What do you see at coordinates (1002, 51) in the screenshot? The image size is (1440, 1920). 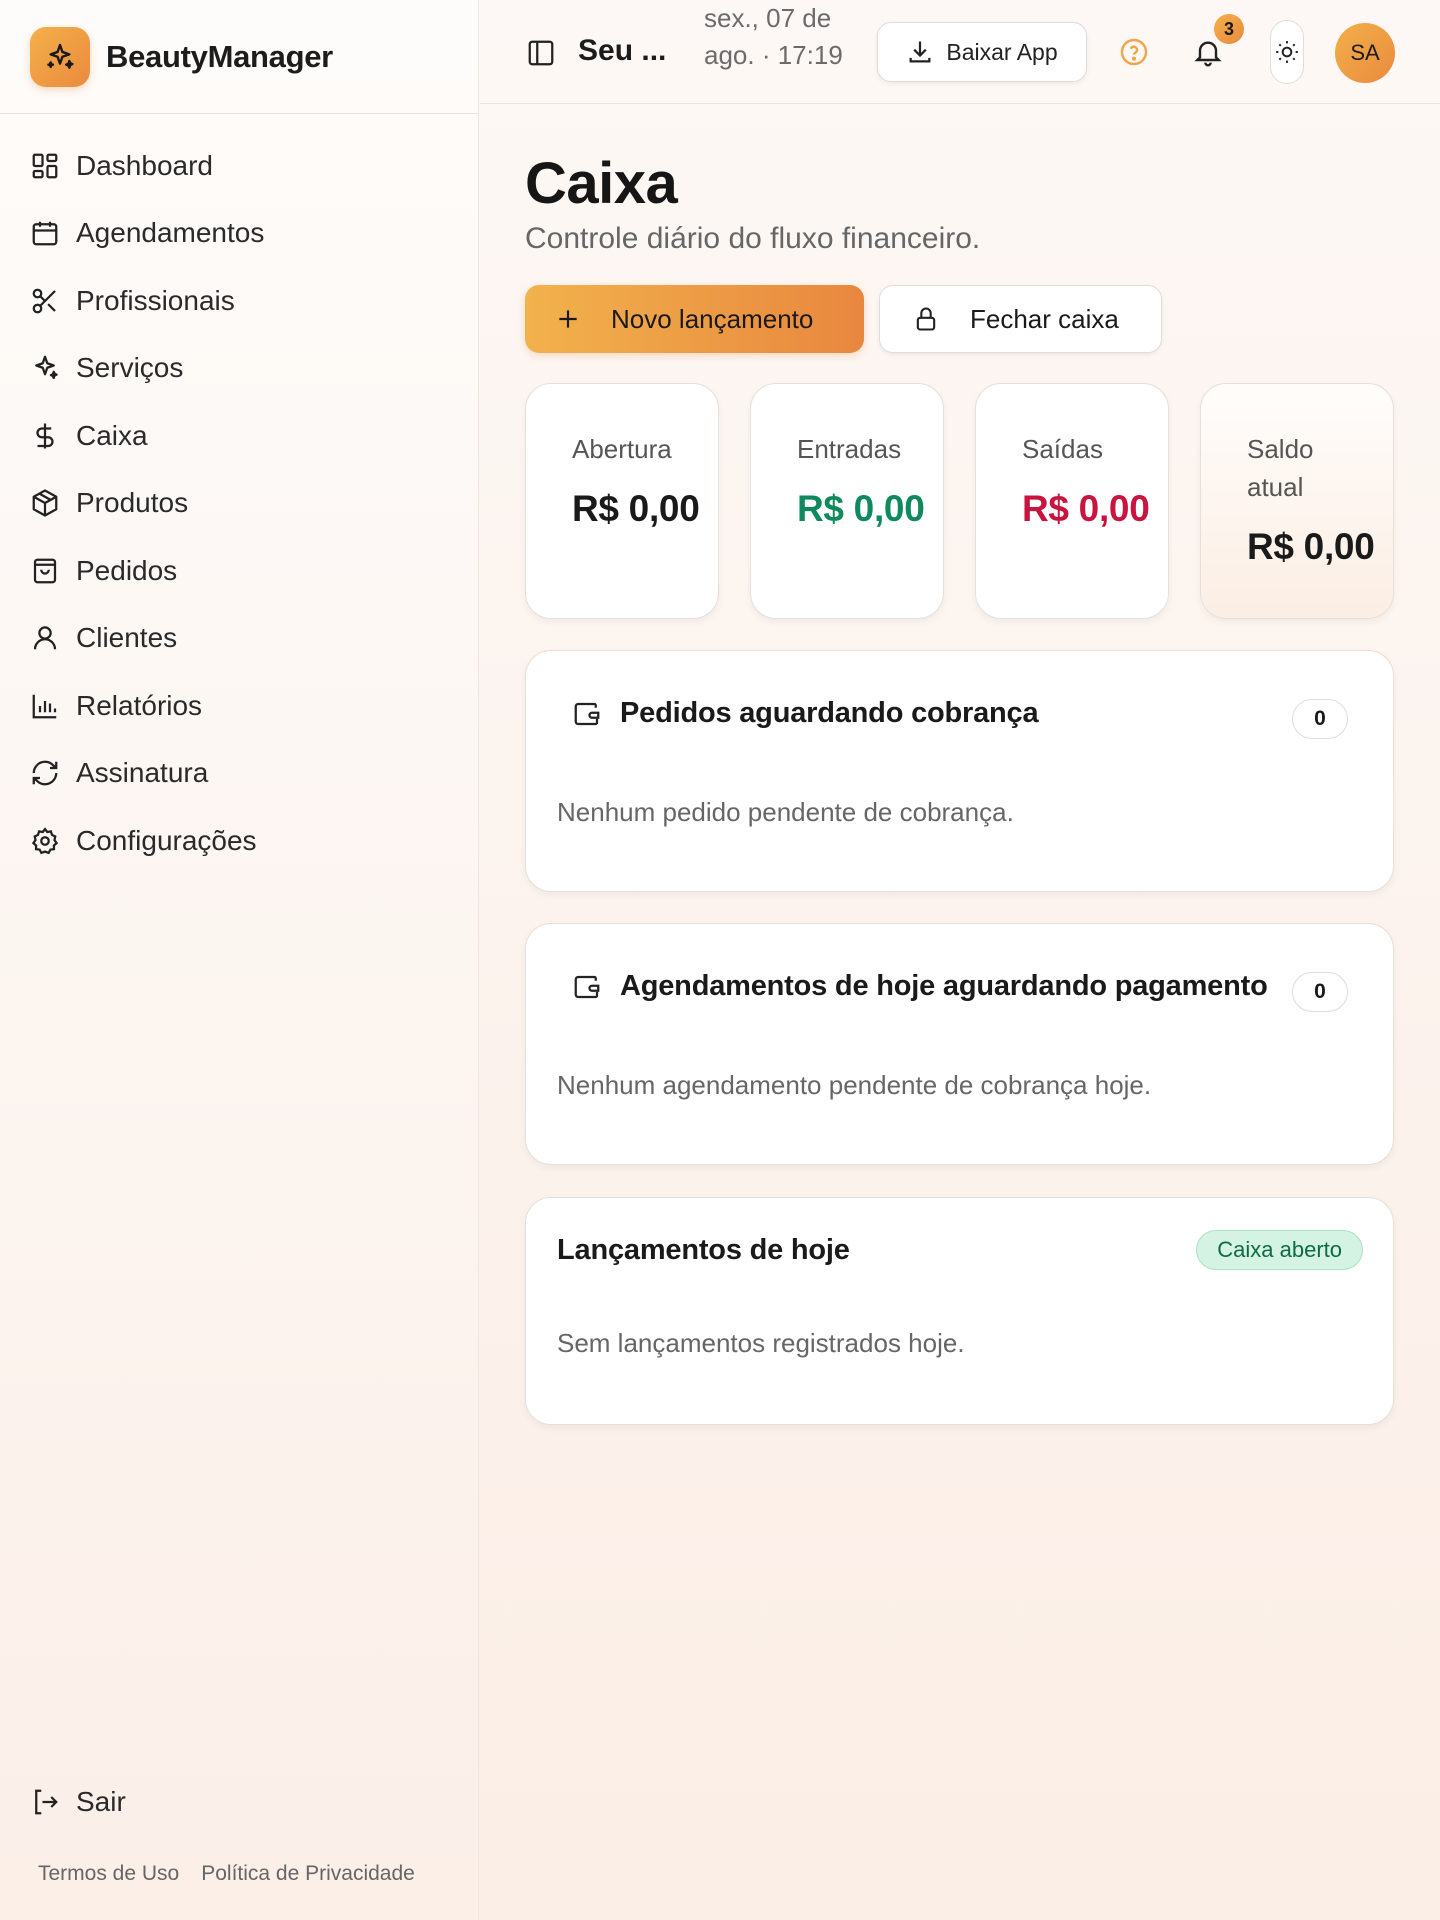 I see `download-app-label: Baixar App` at bounding box center [1002, 51].